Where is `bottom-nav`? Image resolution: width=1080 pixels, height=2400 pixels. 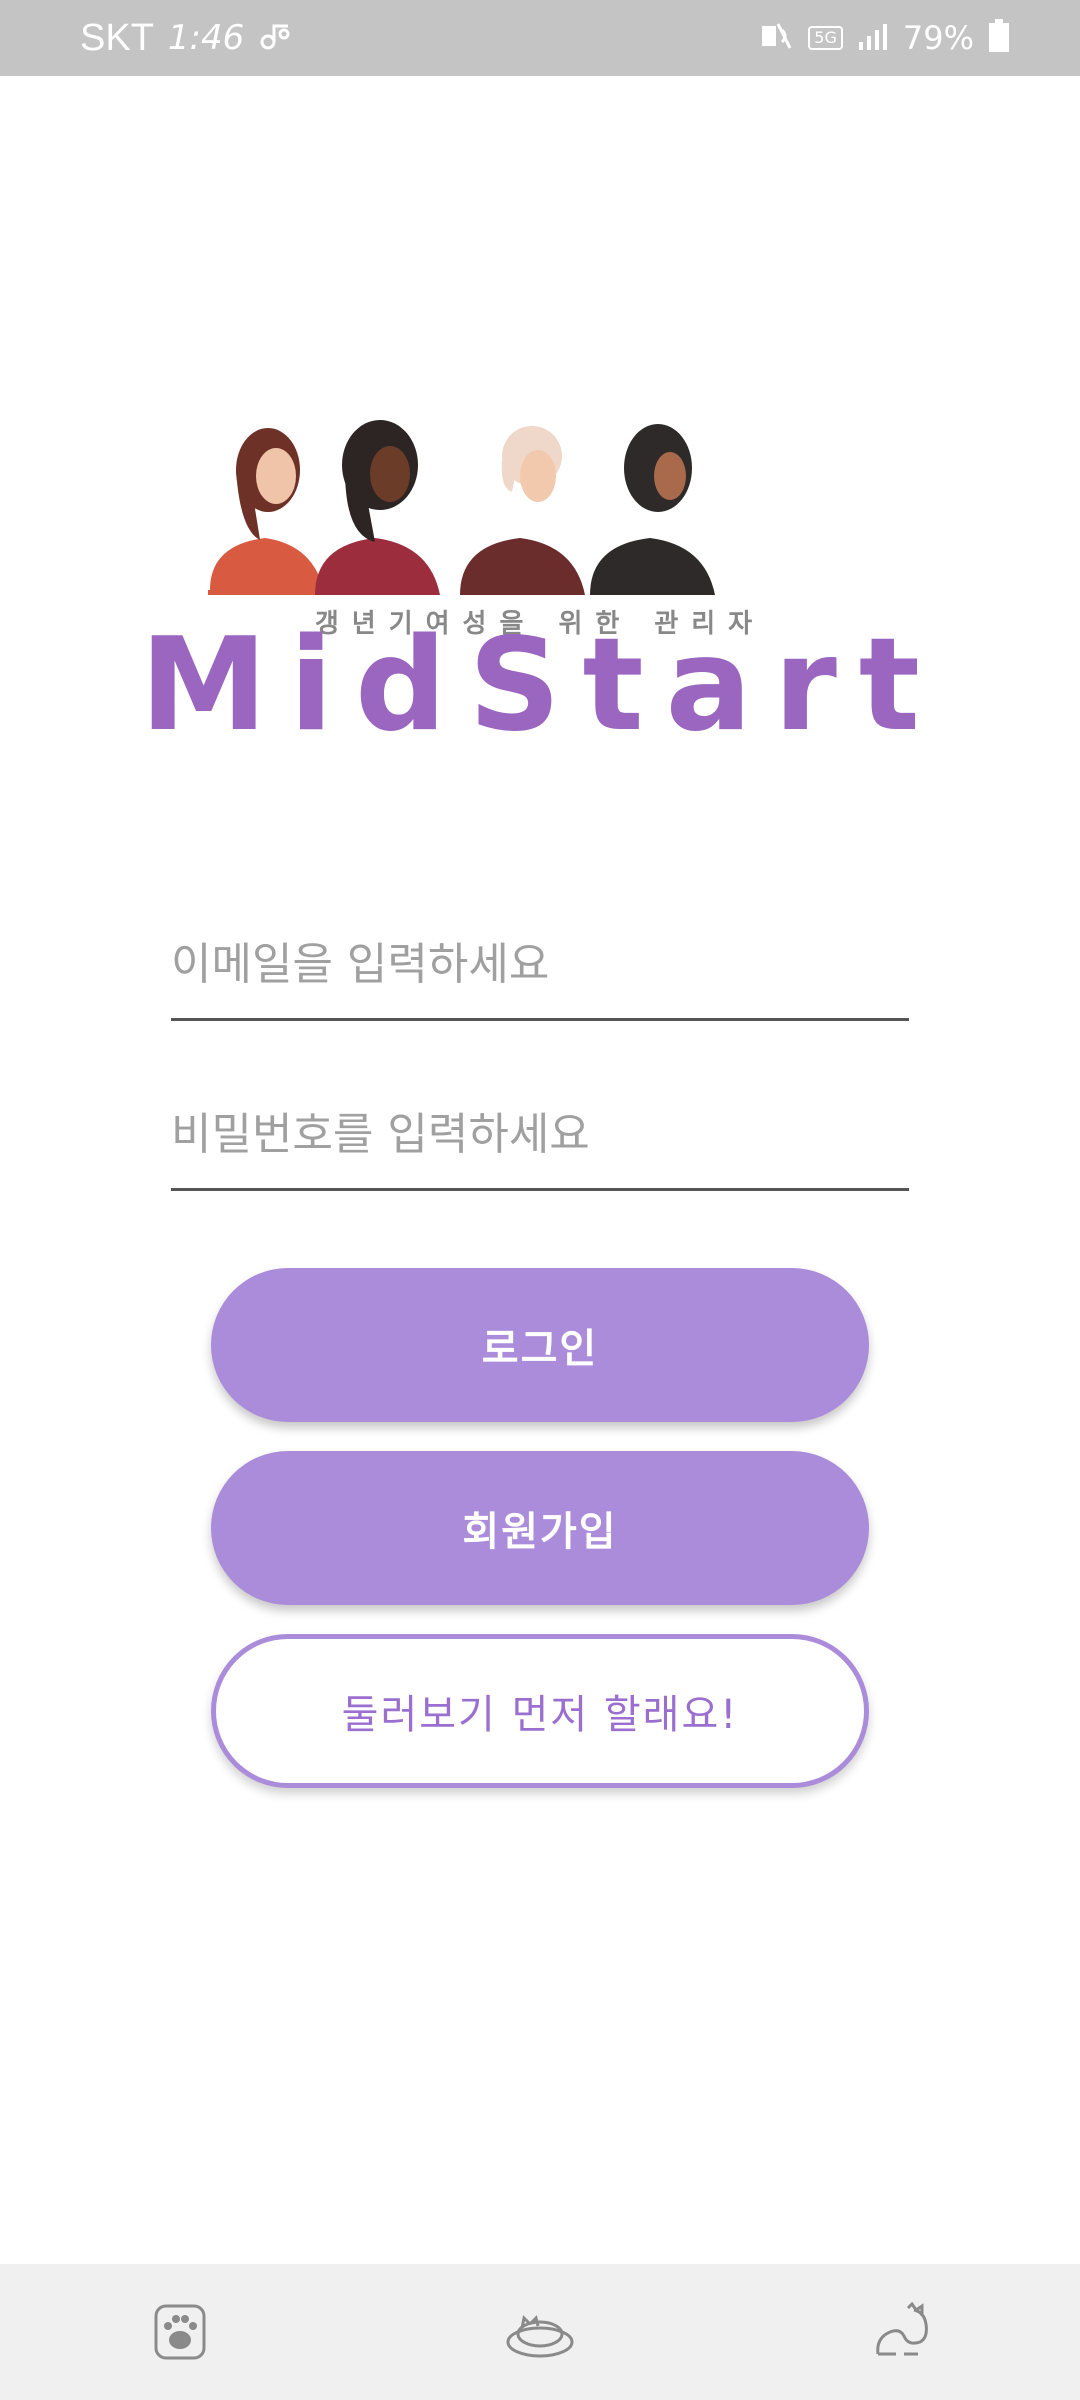 bottom-nav is located at coordinates (540, 2332).